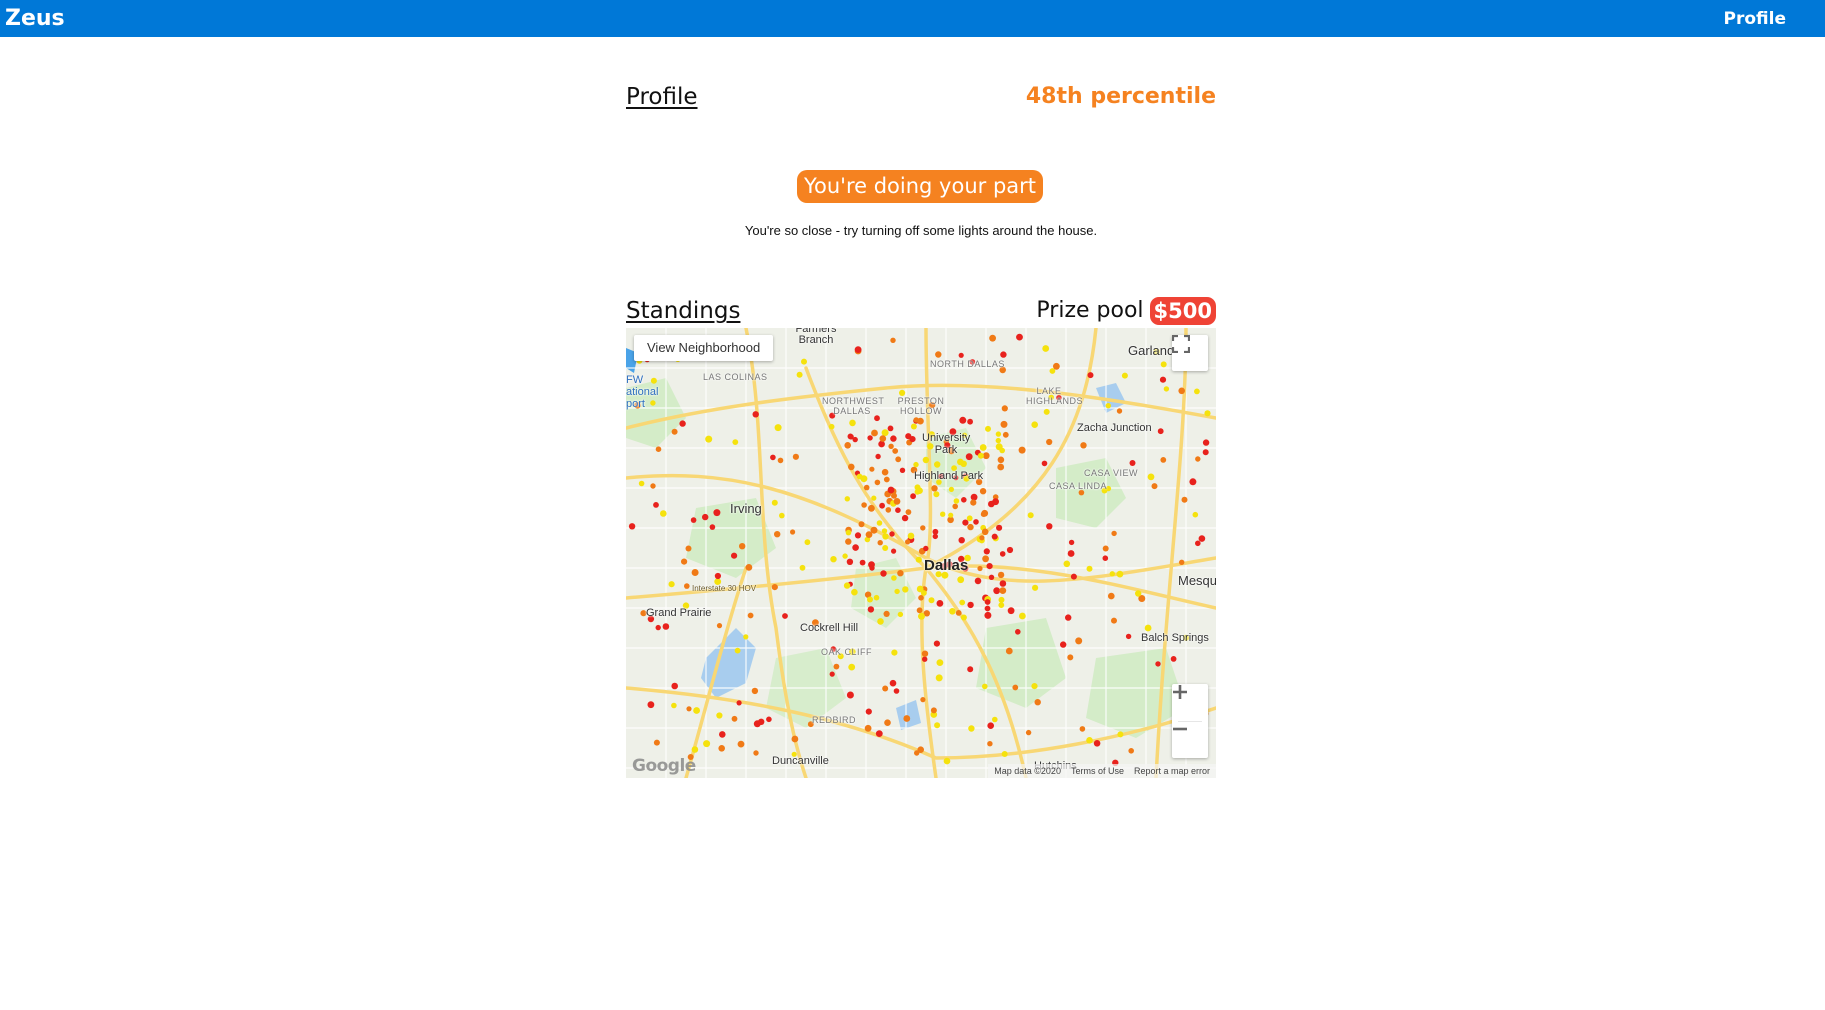  Describe the element at coordinates (679, 613) in the screenshot. I see `place-label-grand-prairie: Grand Prairie` at that location.